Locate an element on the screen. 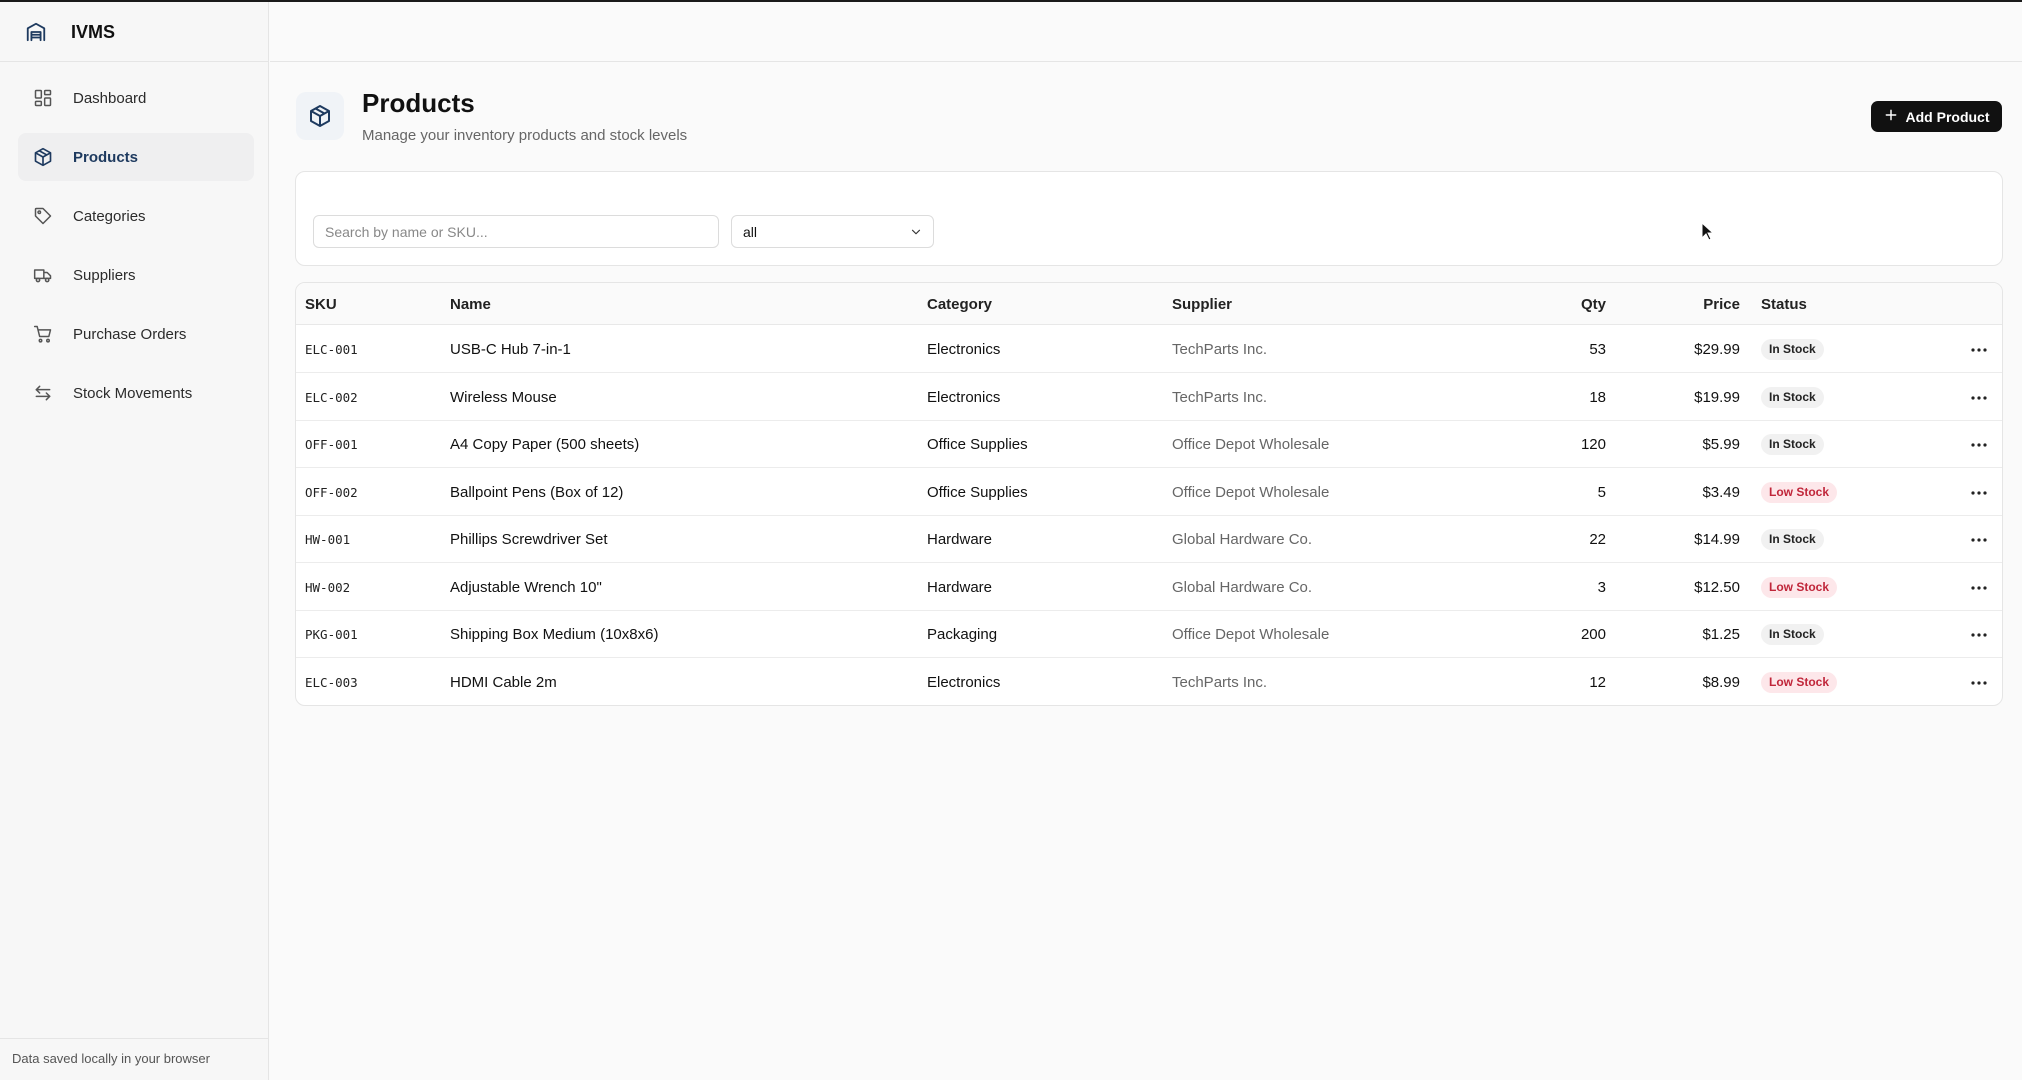  cell-name: Wireless Mouse is located at coordinates (503, 397).